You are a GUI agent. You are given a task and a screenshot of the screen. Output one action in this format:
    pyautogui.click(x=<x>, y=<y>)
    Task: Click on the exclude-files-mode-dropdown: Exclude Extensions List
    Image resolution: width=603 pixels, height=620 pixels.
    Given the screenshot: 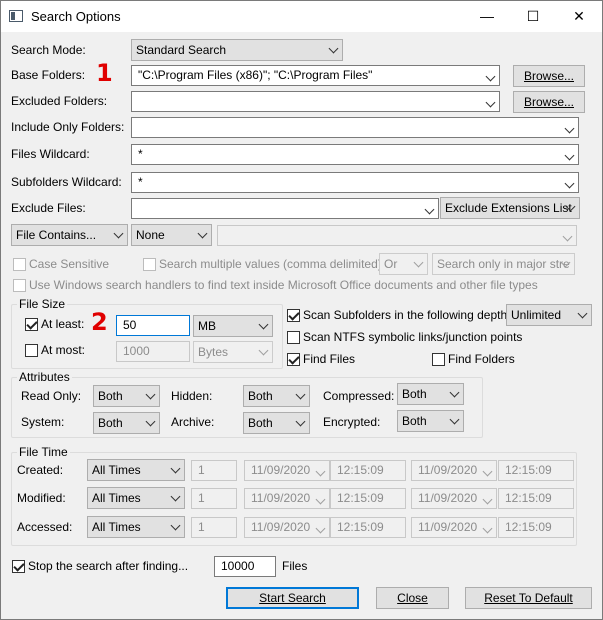 What is the action you would take?
    pyautogui.click(x=510, y=208)
    